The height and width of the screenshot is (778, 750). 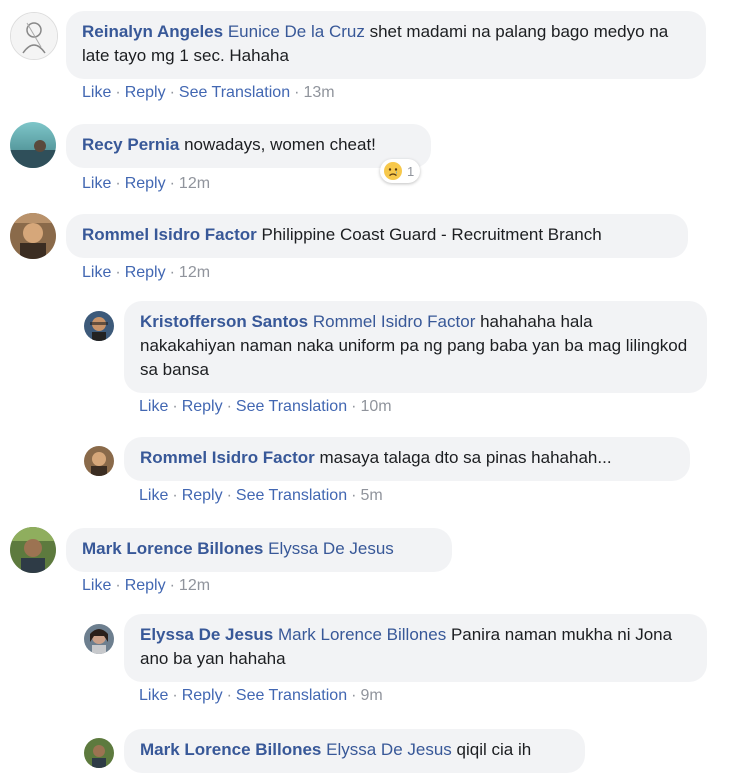 I want to click on sad-emoji-icon, so click(x=393, y=171).